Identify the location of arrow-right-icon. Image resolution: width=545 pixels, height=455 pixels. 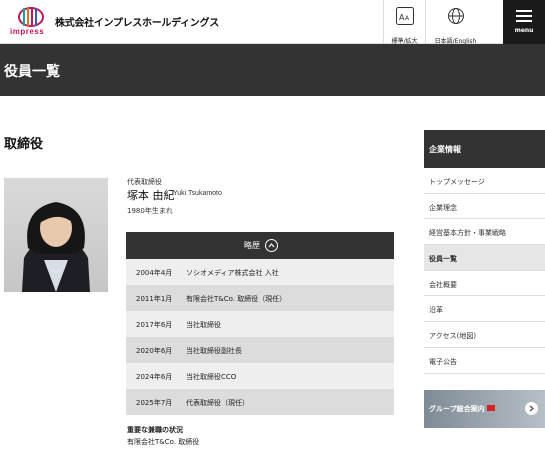
(531, 408).